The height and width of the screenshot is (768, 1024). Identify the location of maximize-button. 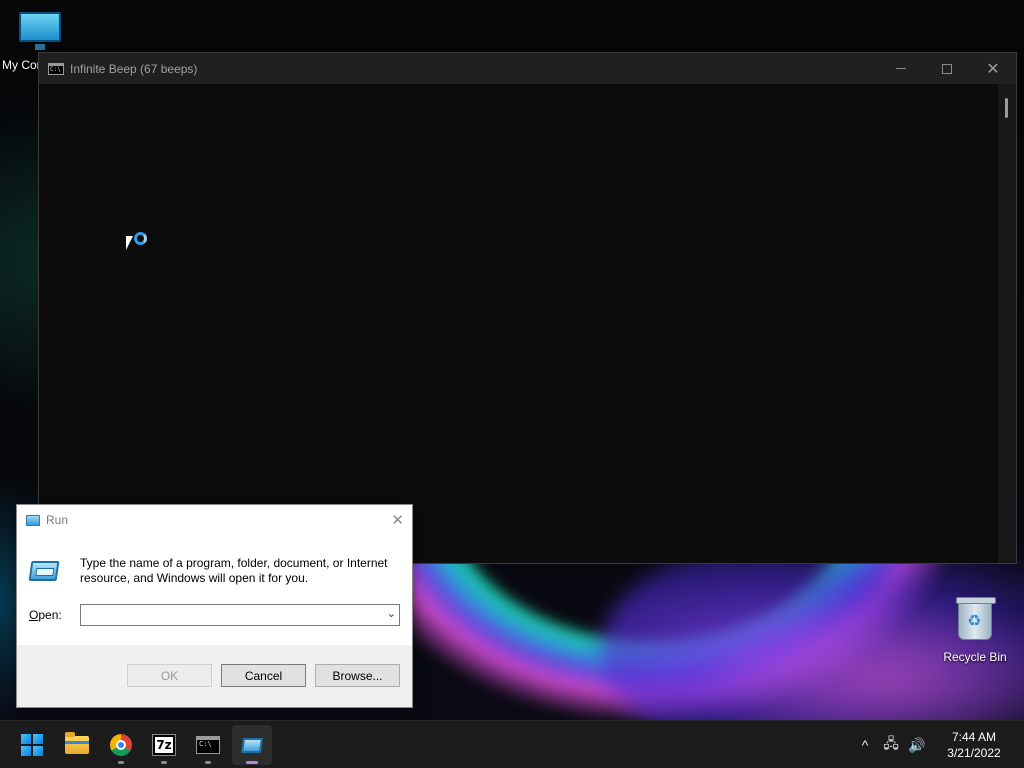
(947, 68).